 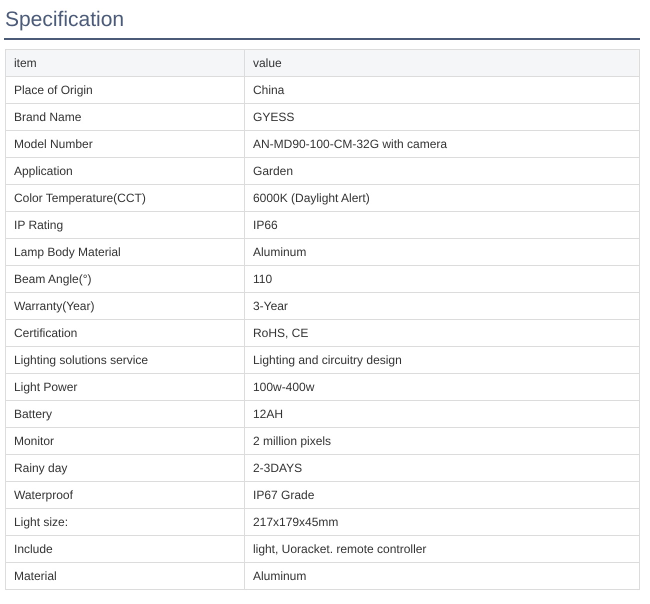 I want to click on table-cell: 12AH, so click(x=442, y=414).